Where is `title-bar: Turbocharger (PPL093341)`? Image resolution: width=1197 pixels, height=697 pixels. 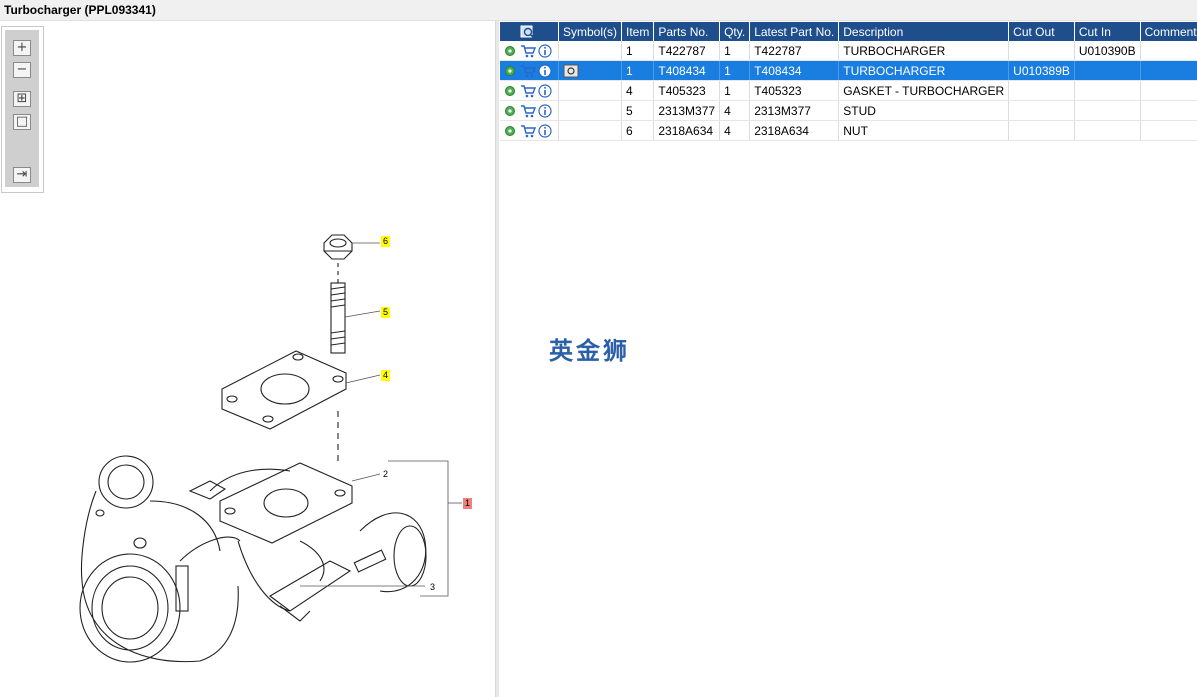 title-bar: Turbocharger (PPL093341) is located at coordinates (598, 10).